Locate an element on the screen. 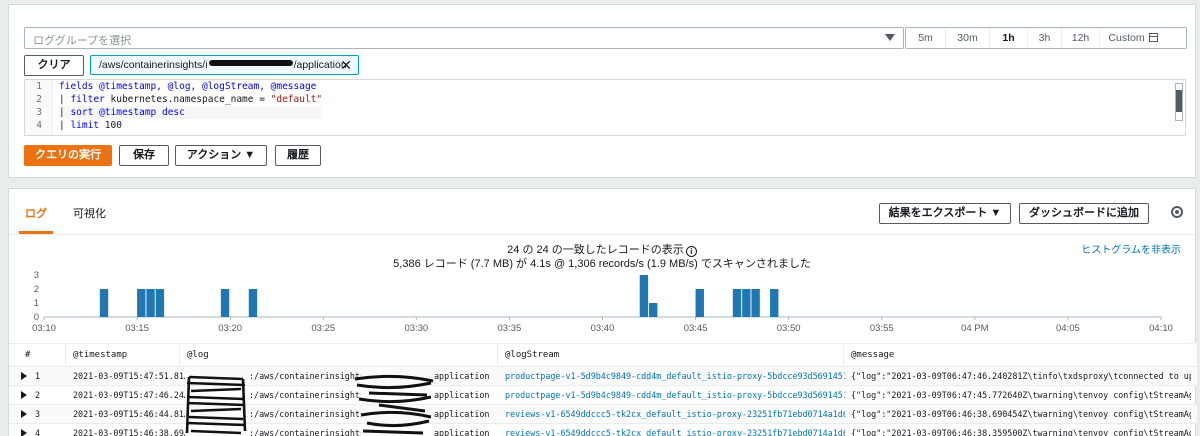 Image resolution: width=1200 pixels, height=436 pixels. x-tick-label: 03:35 is located at coordinates (510, 327).